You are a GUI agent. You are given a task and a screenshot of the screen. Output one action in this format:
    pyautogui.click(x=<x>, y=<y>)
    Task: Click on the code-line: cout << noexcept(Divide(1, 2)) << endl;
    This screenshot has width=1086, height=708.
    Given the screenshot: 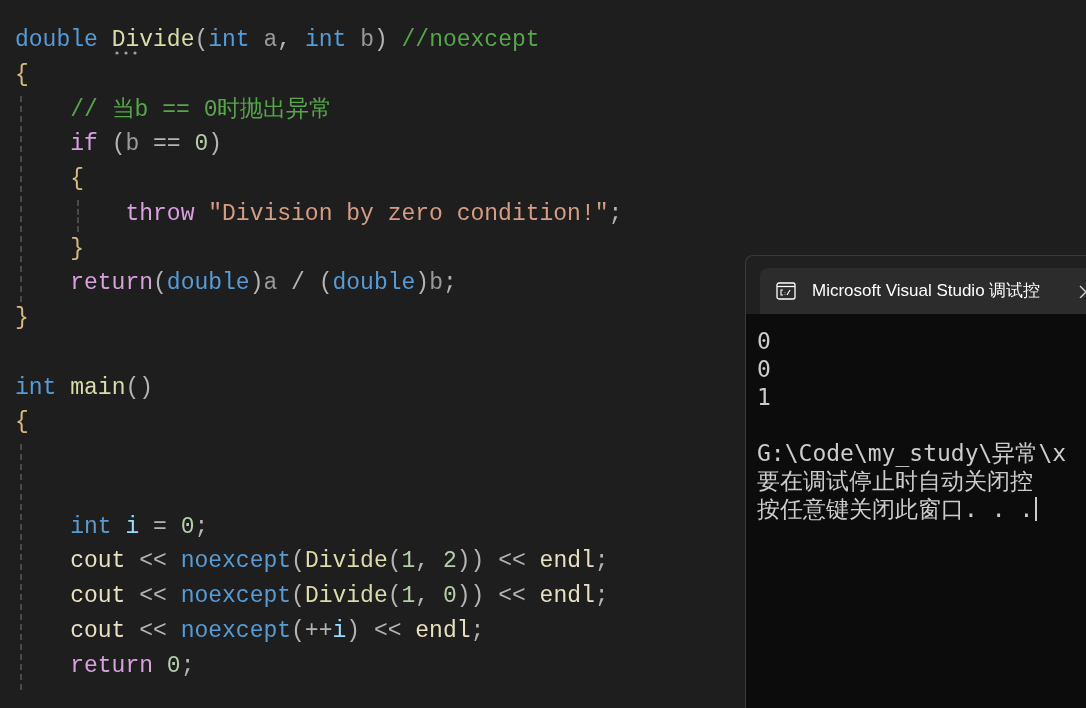 What is the action you would take?
    pyautogui.click(x=339, y=561)
    